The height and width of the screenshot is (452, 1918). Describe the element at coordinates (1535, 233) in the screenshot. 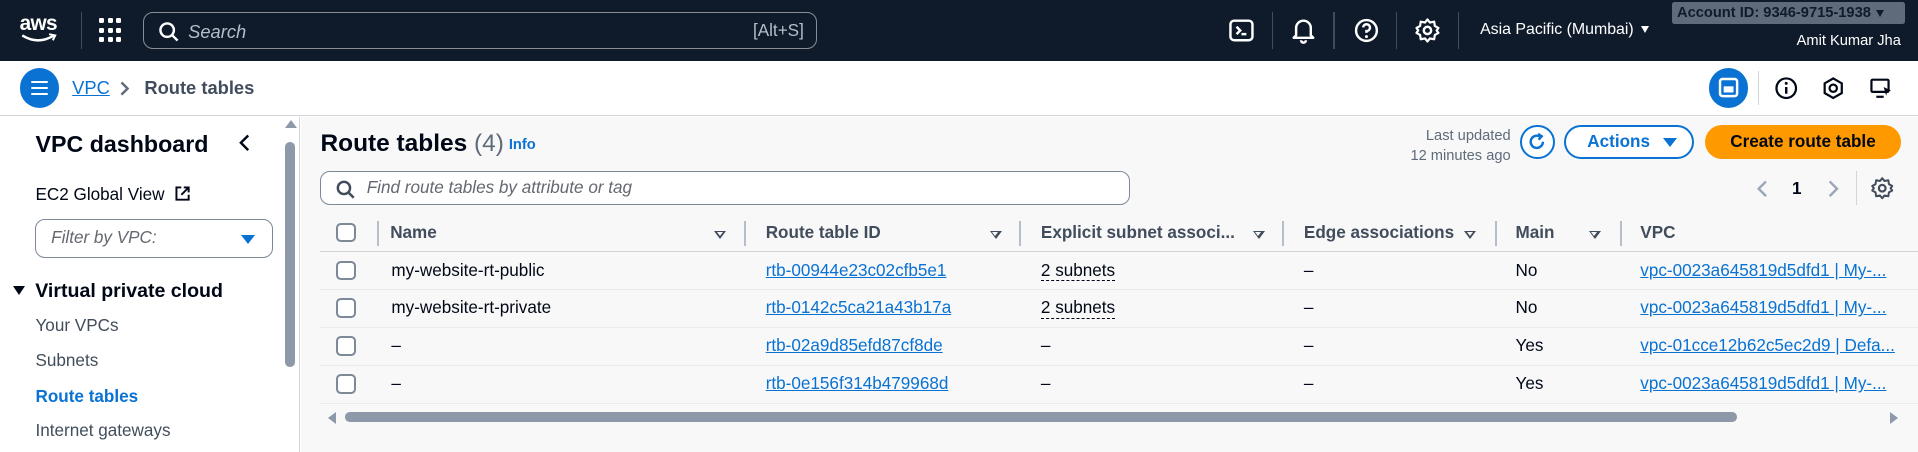

I see `column-header-main: Main` at that location.